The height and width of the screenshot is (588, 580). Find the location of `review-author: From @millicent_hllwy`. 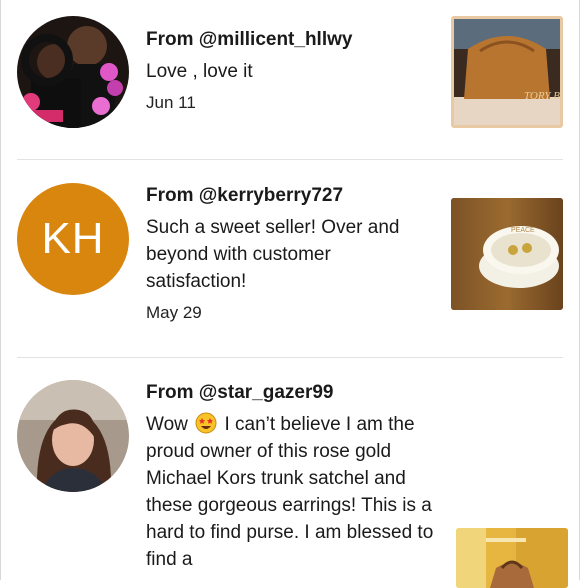

review-author: From @millicent_hllwy is located at coordinates (288, 40).